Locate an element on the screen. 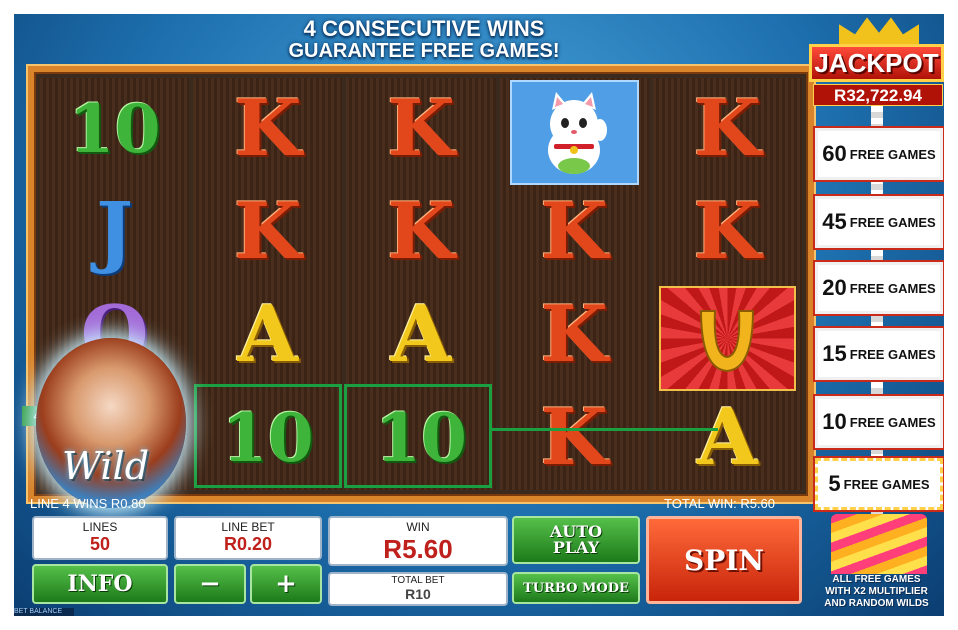 The height and width of the screenshot is (630, 958). jackpot-title: JACKPOT is located at coordinates (876, 63).